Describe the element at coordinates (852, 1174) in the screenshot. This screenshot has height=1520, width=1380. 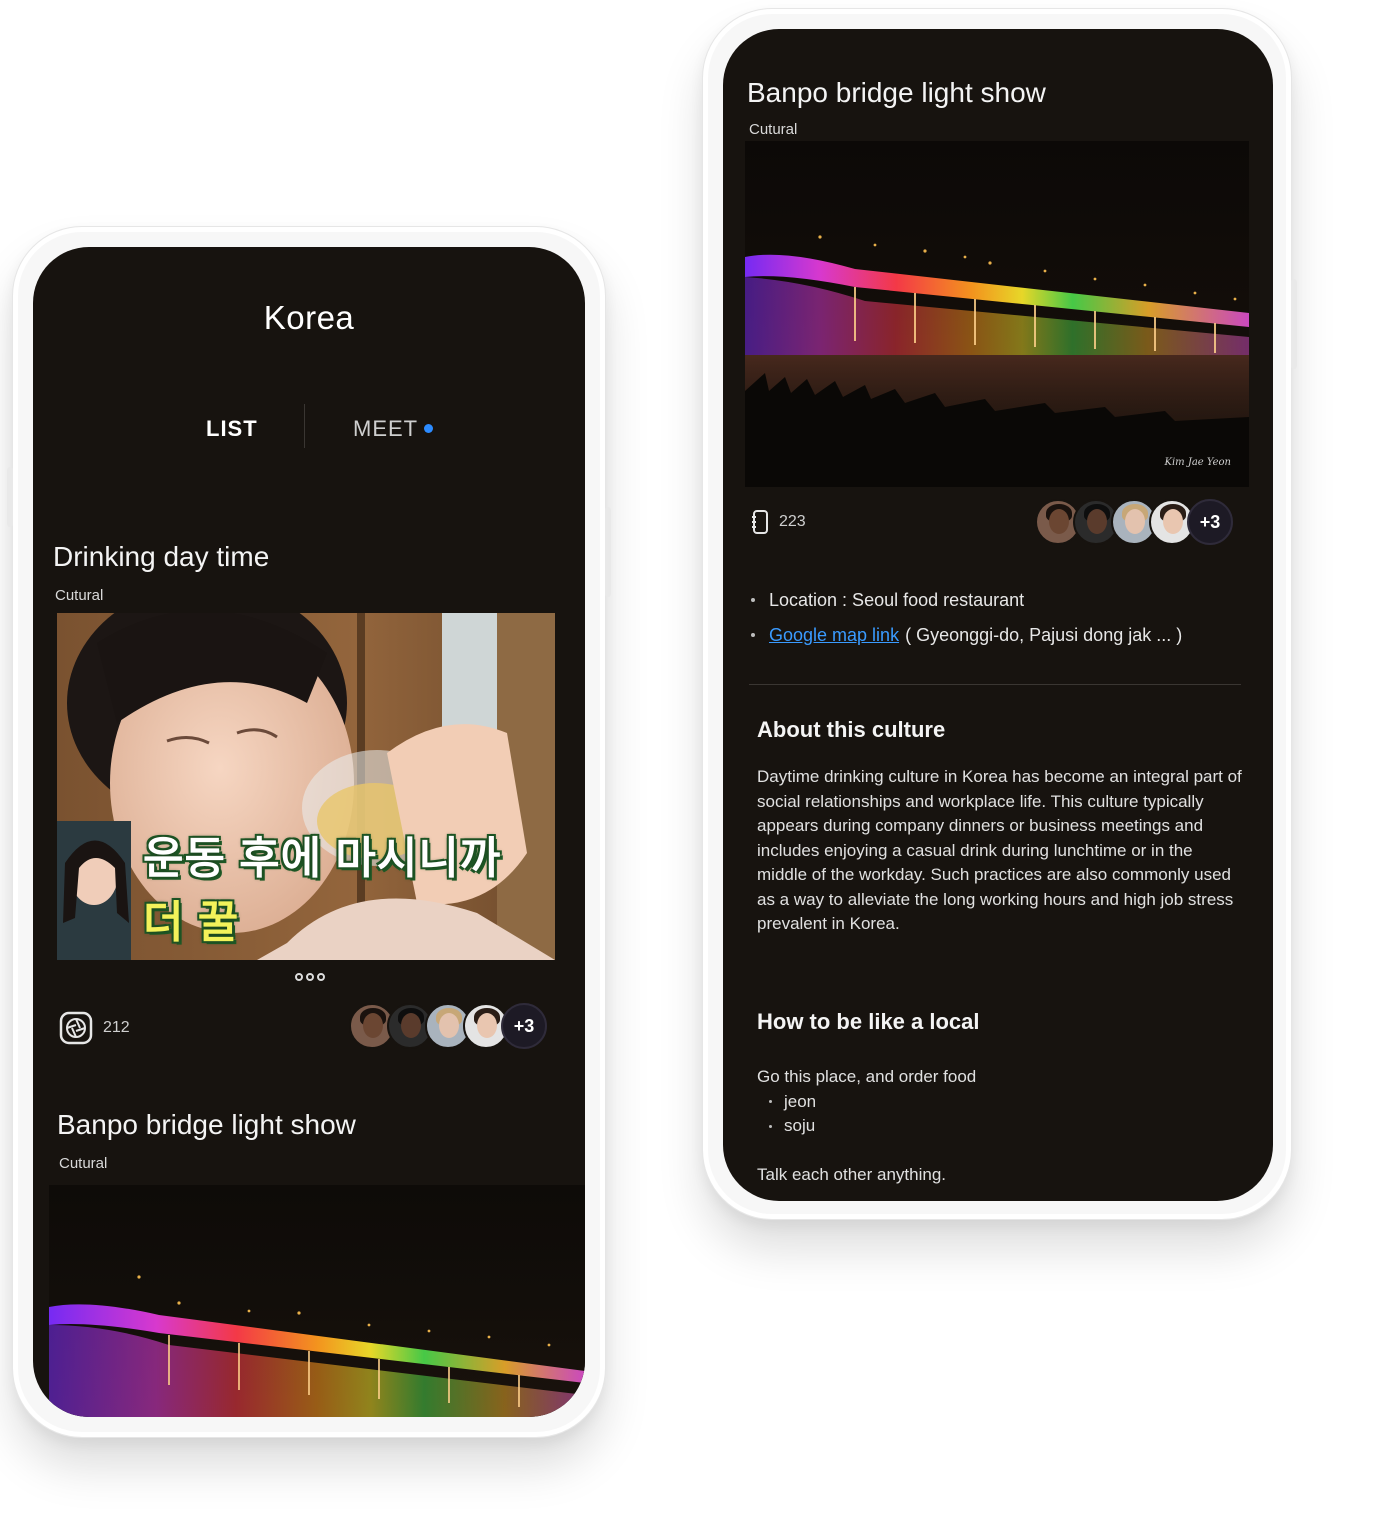
I see `local-outro: Talk each other anything.` at that location.